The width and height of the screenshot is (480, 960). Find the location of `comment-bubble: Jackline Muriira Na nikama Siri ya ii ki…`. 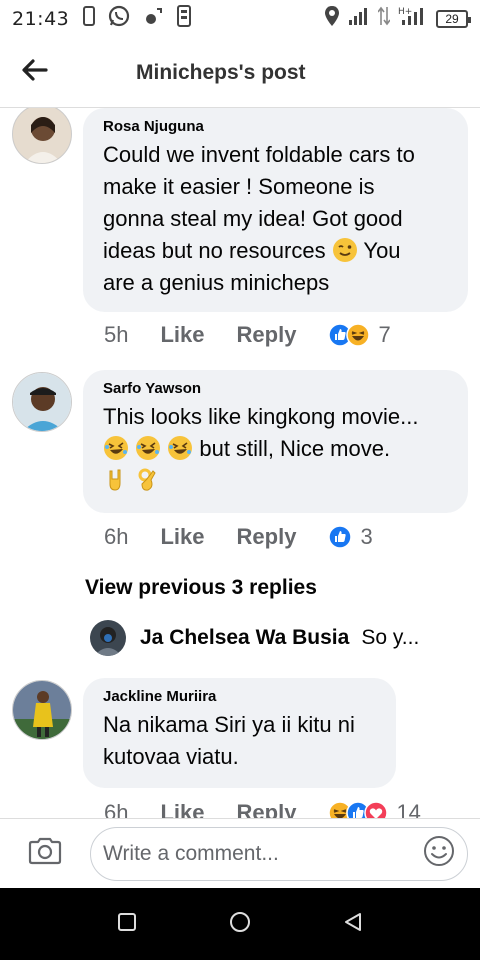

comment-bubble: Jackline Muriira Na nikama Siri ya ii ki… is located at coordinates (239, 733).